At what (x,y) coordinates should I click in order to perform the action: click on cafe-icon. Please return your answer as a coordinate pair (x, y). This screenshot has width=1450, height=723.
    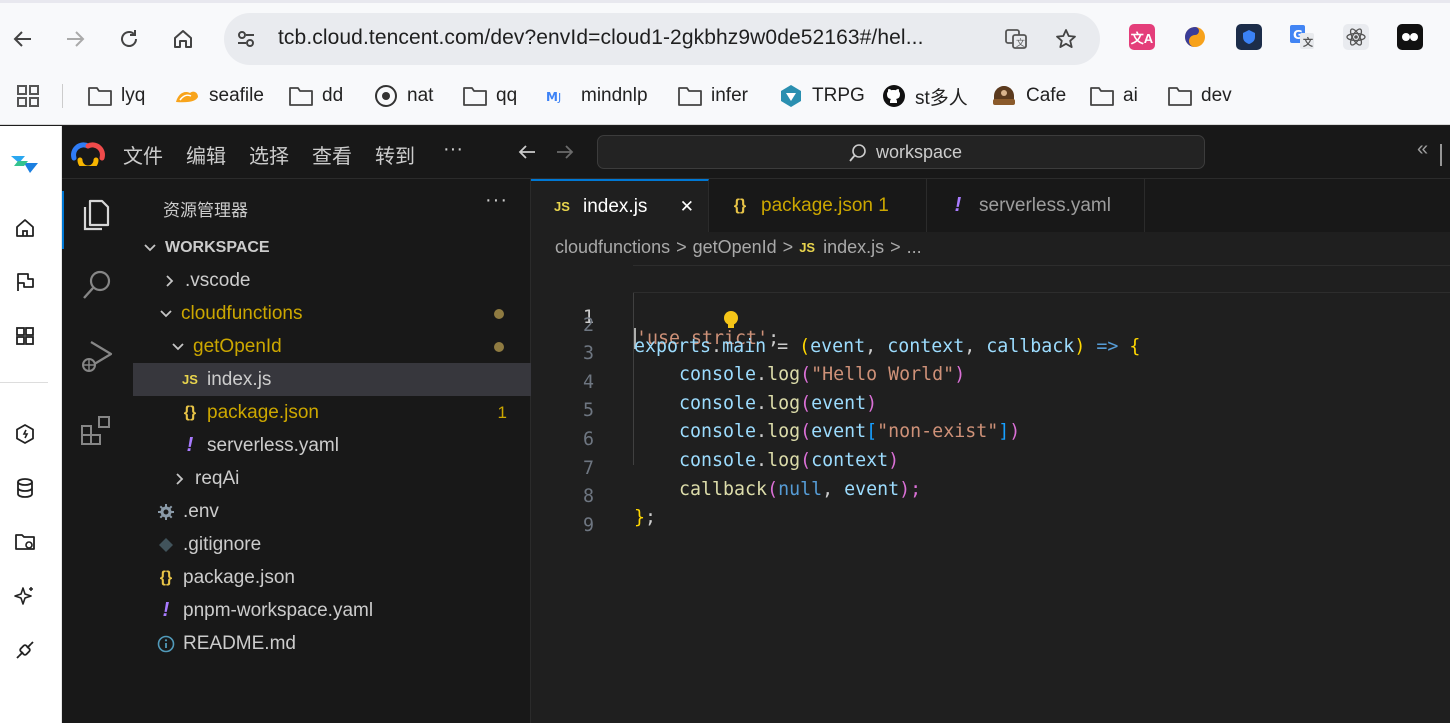
    Looking at the image, I should click on (1004, 95).